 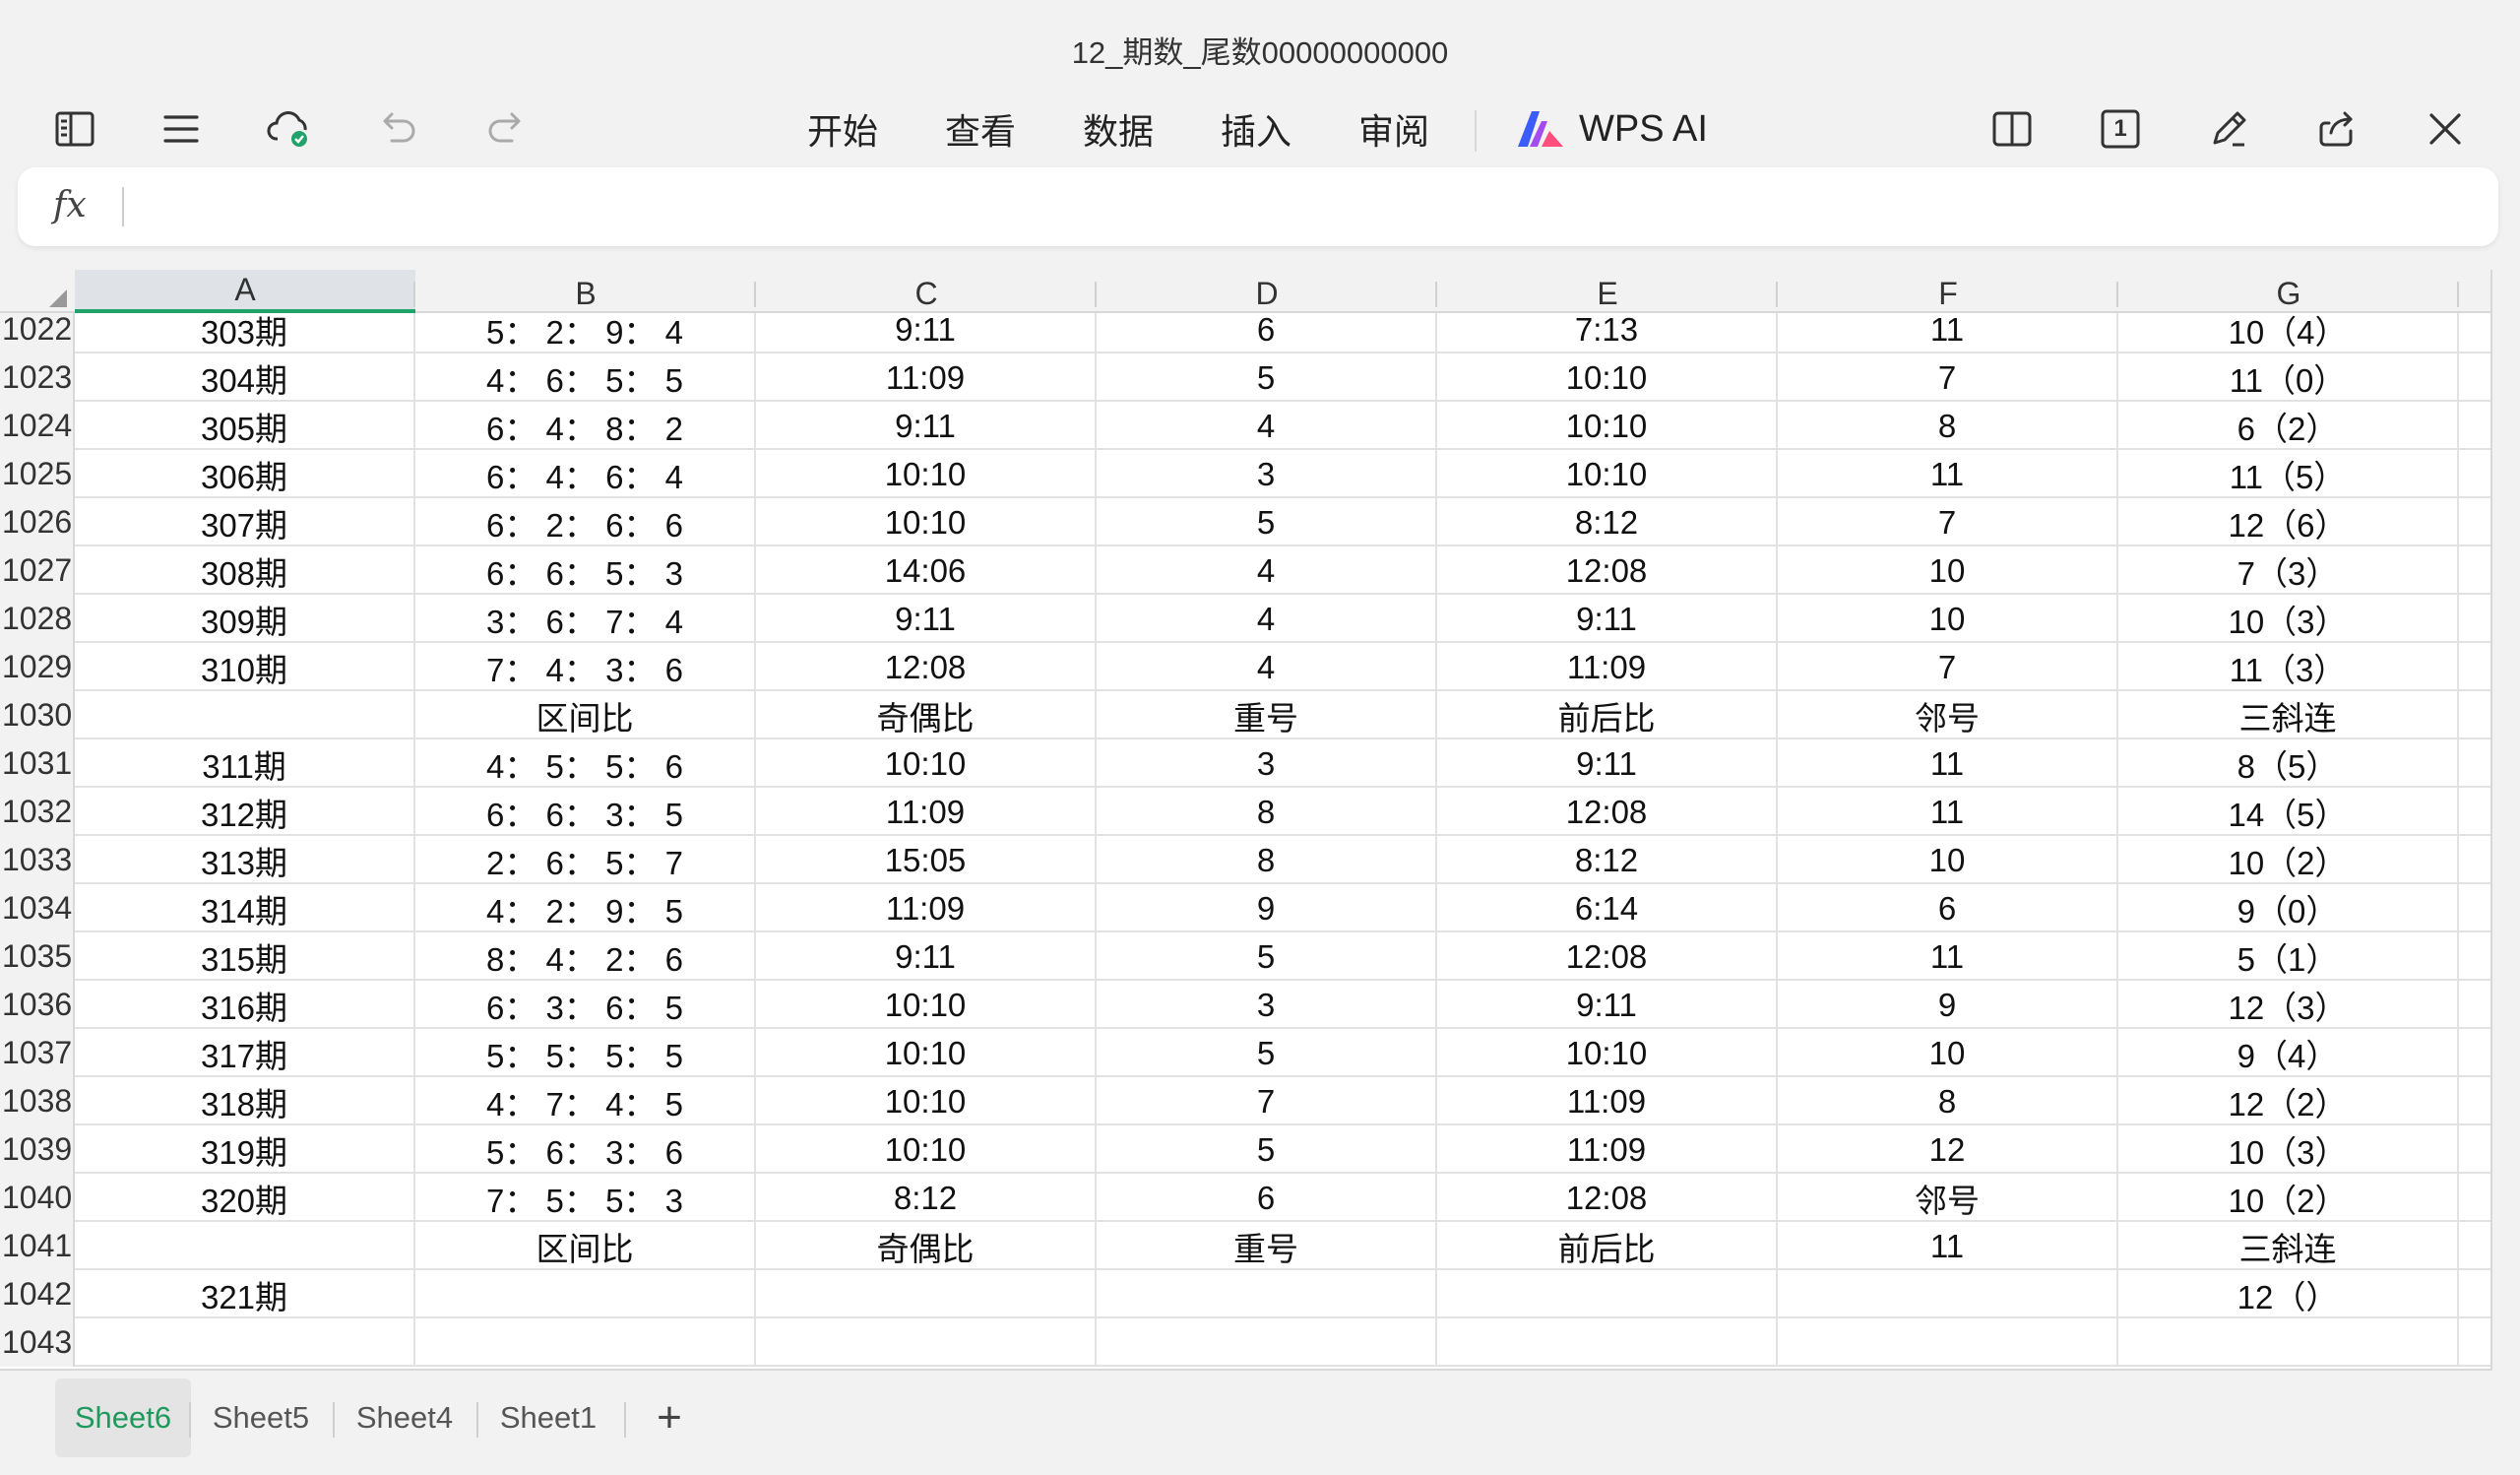 What do you see at coordinates (926, 377) in the screenshot?
I see `cell-c1023: 11:09` at bounding box center [926, 377].